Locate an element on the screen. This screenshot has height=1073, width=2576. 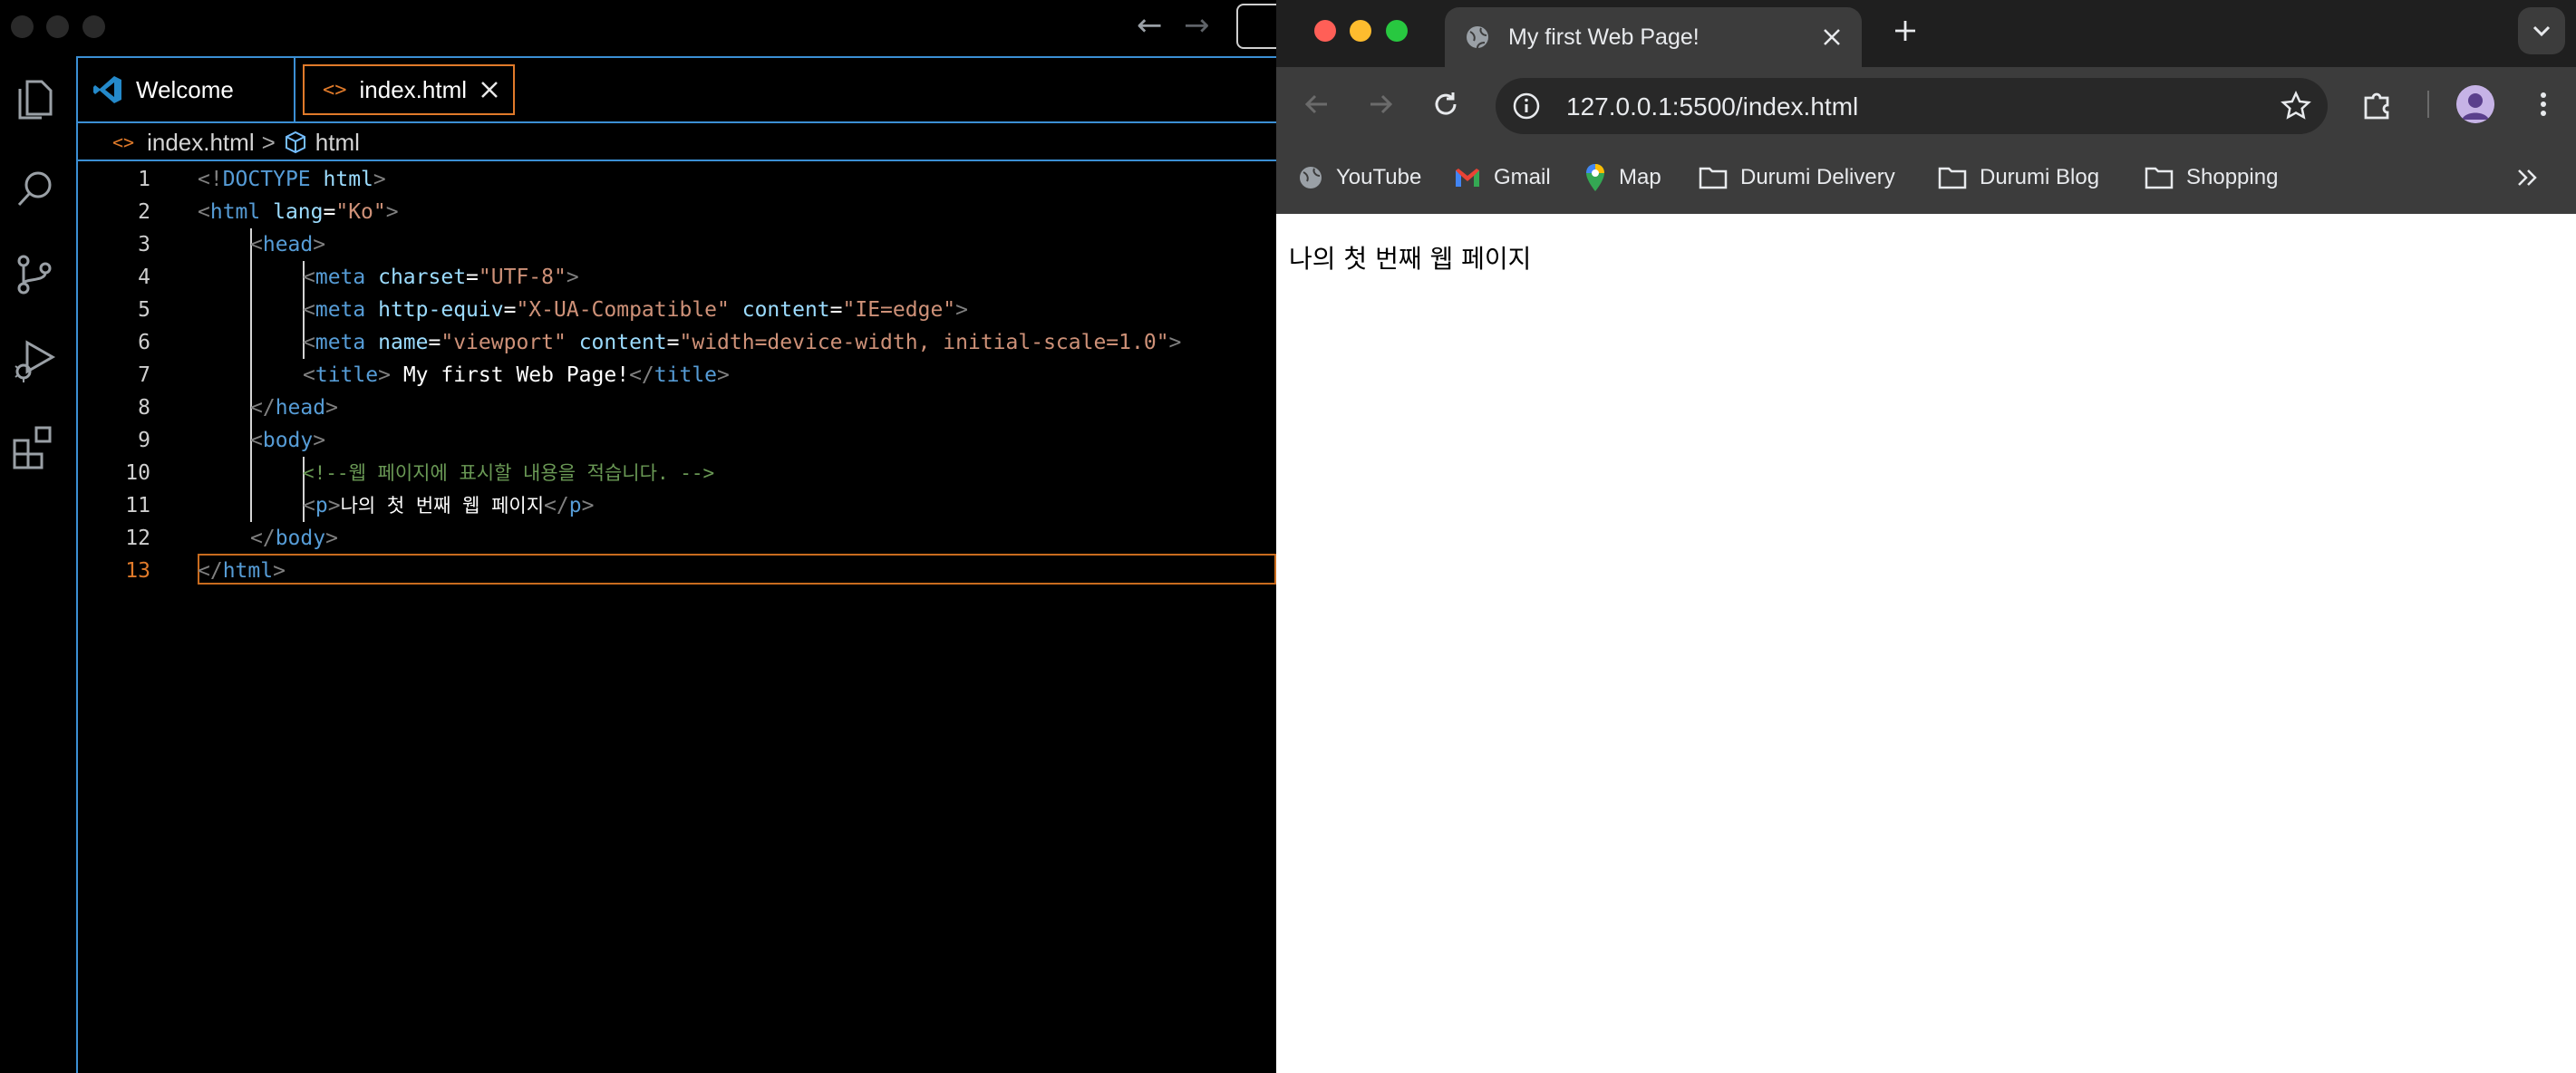
bookmark-gmail: Gmail is located at coordinates (1502, 178).